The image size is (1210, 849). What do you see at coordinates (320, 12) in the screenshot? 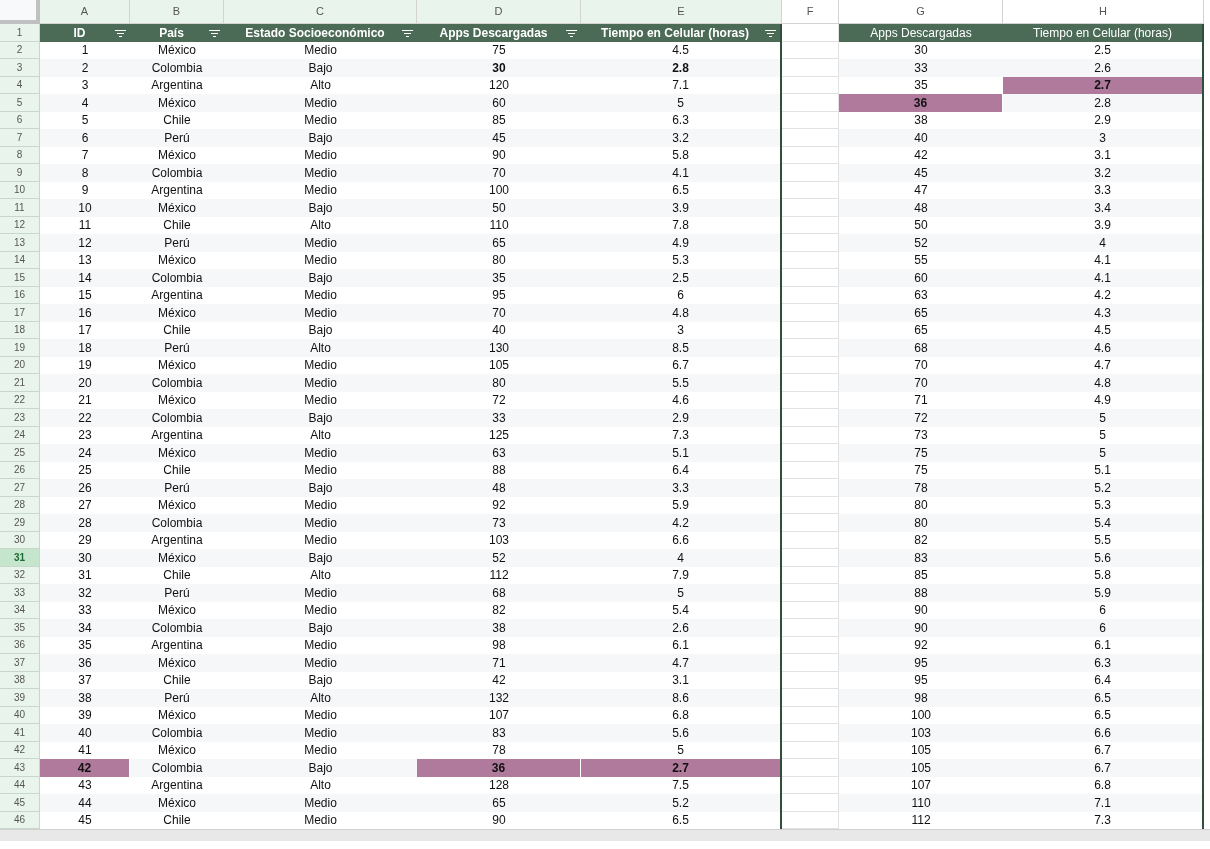
I see `column-header: C` at bounding box center [320, 12].